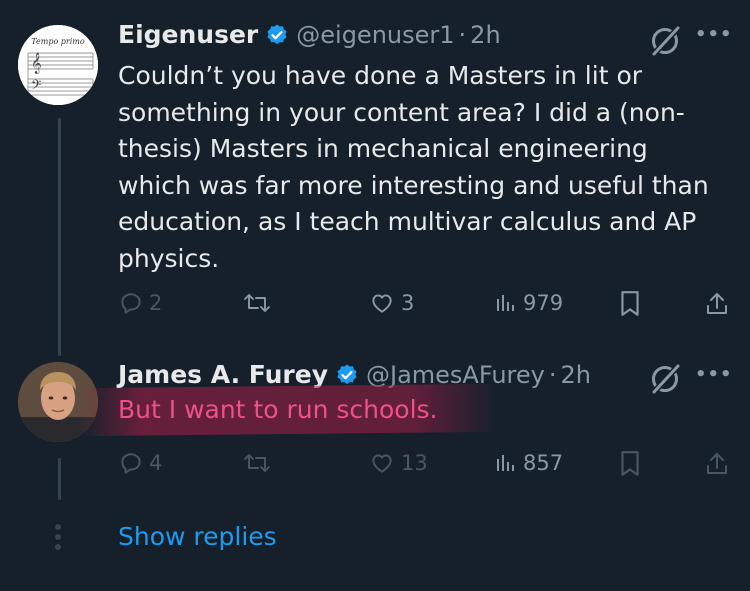 The image size is (750, 591). What do you see at coordinates (398, 463) in the screenshot?
I see `like-button: 13` at bounding box center [398, 463].